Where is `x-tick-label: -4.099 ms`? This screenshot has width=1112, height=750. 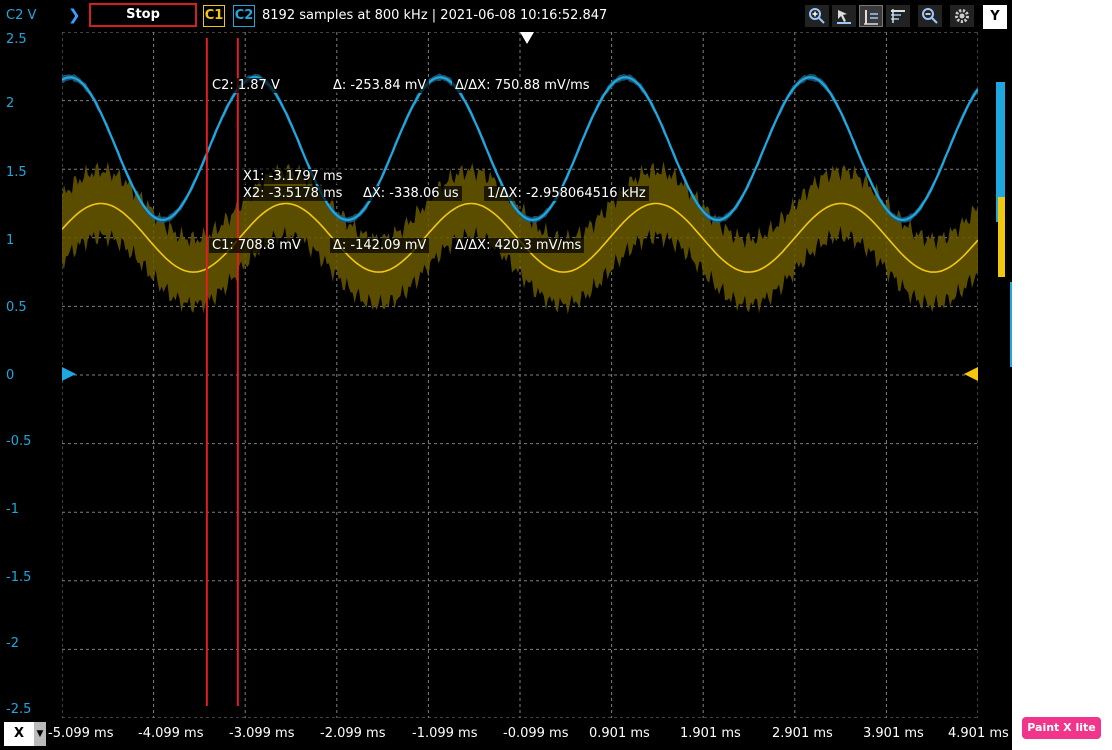
x-tick-label: -4.099 ms is located at coordinates (171, 733).